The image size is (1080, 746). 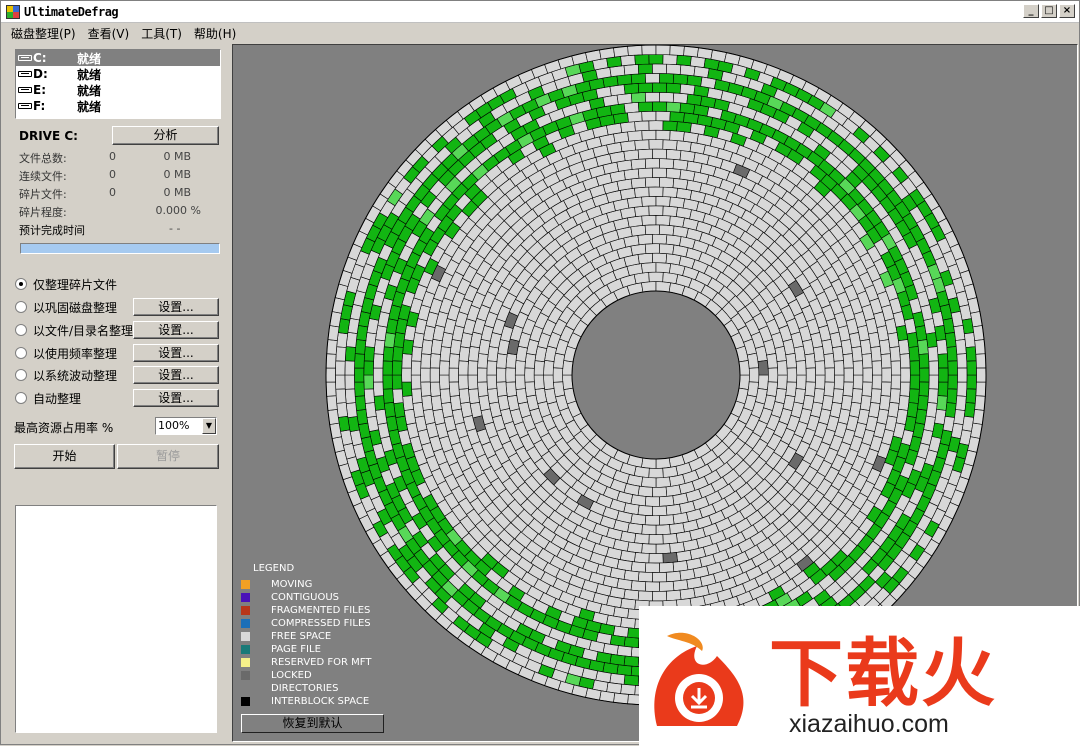 What do you see at coordinates (321, 623) in the screenshot?
I see `legend-label: COMPRESSED FILES` at bounding box center [321, 623].